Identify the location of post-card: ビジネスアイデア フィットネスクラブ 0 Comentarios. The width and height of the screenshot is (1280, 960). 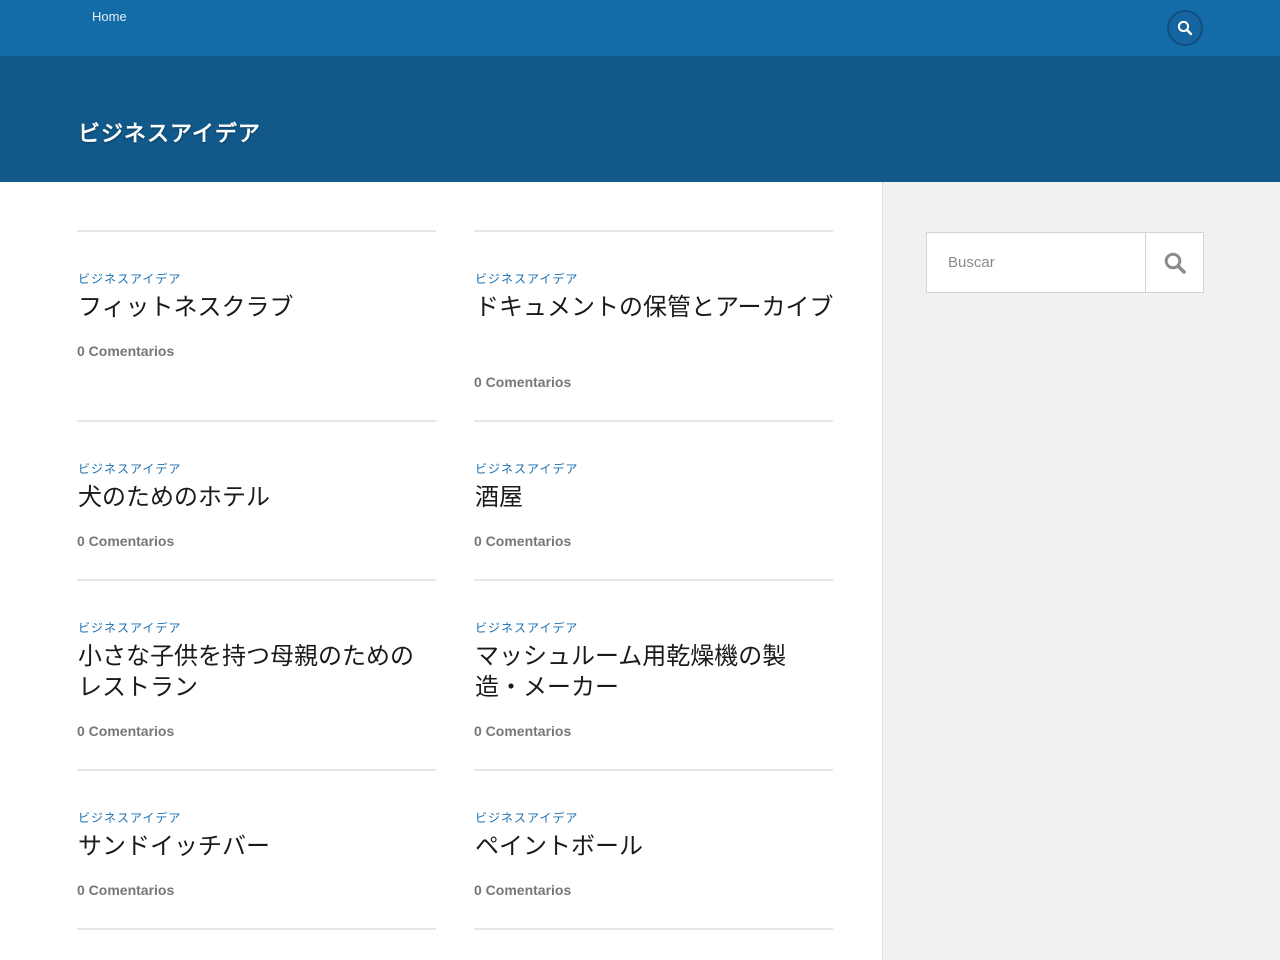
(256, 294).